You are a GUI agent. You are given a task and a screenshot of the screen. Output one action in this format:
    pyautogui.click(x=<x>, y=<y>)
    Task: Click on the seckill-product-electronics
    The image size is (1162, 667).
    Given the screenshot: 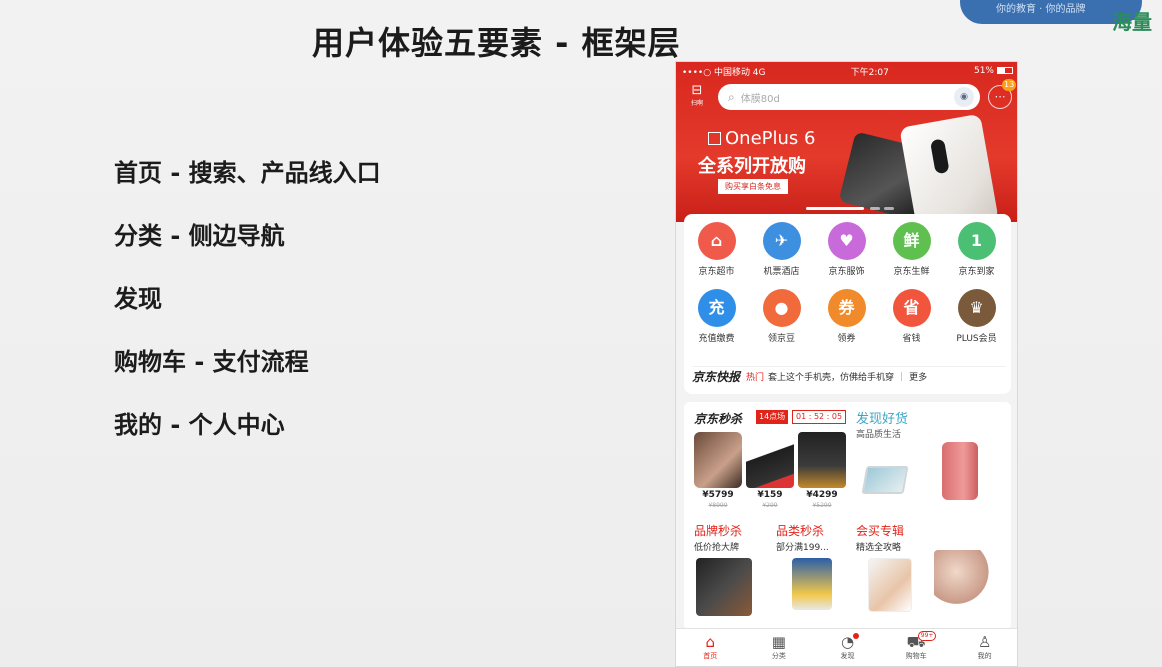 What is the action you would take?
    pyautogui.click(x=822, y=460)
    